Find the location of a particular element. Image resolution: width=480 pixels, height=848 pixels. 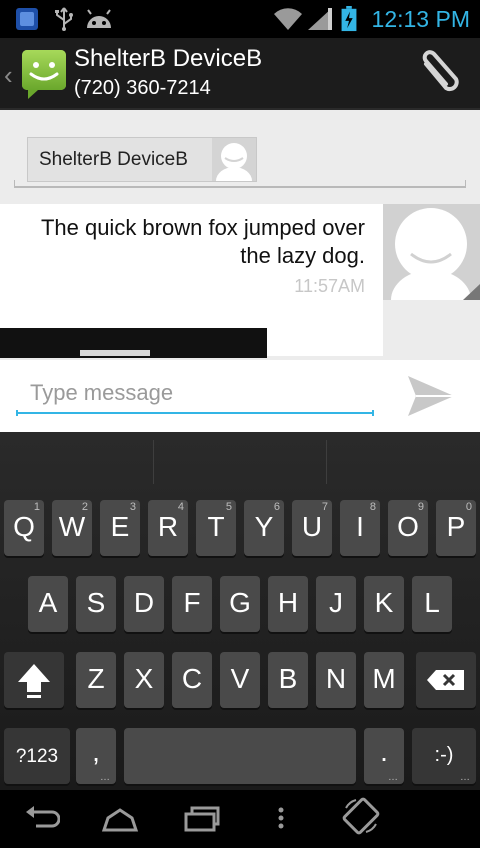

key-label: T is located at coordinates (216, 526).